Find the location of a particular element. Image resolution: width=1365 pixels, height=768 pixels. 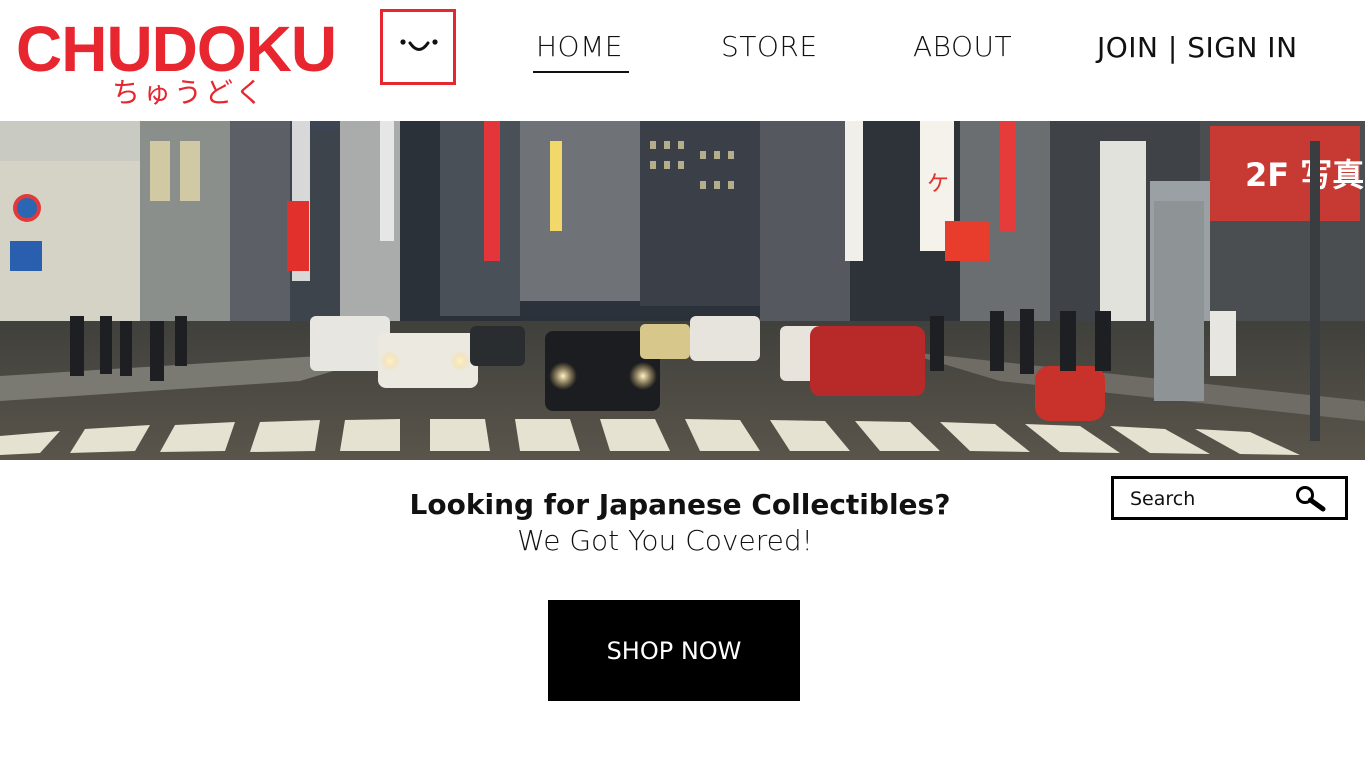

shop-now-button: SHOP NOW is located at coordinates (674, 650).